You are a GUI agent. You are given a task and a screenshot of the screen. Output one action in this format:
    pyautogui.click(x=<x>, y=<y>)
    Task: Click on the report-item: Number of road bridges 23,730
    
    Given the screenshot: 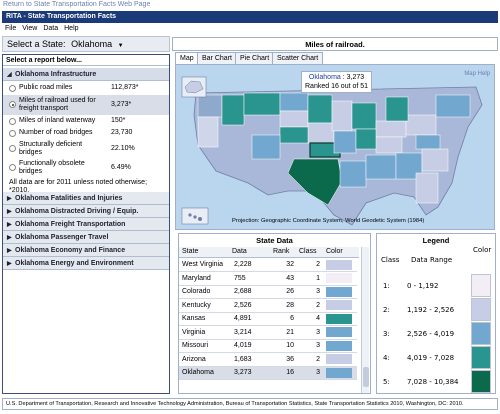 What is the action you would take?
    pyautogui.click(x=86, y=133)
    